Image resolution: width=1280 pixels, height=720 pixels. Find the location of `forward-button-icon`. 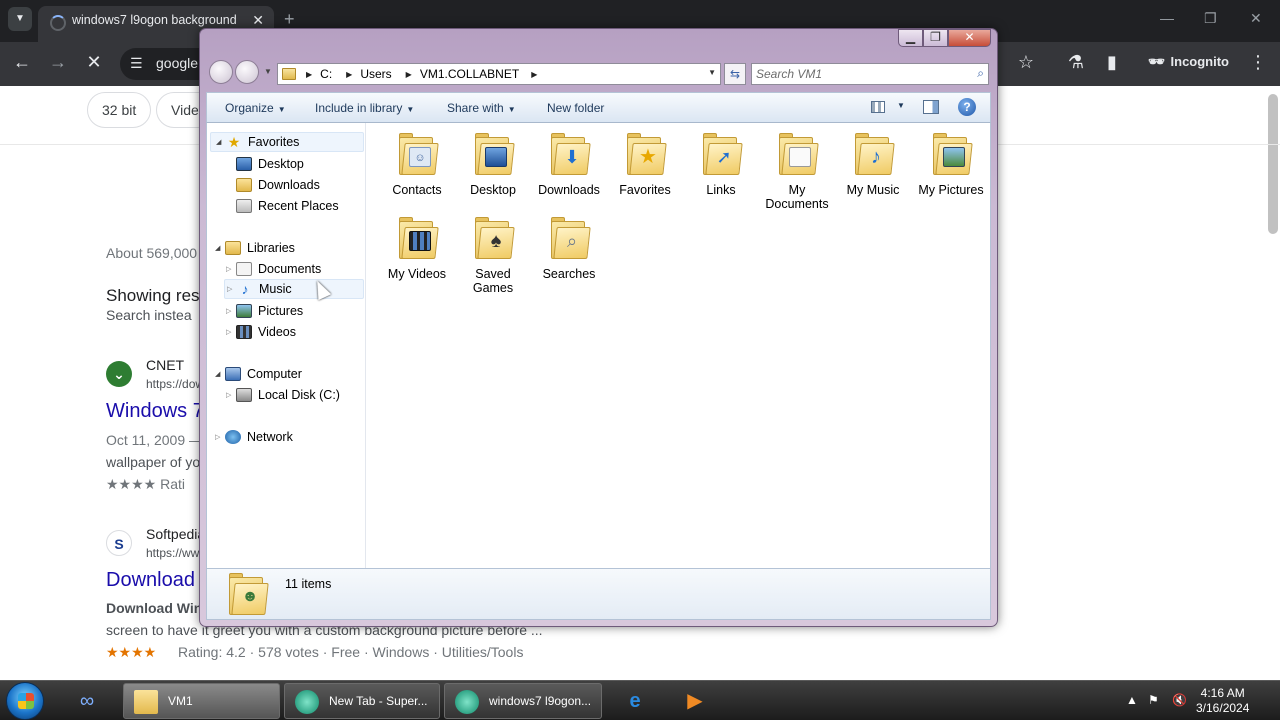

forward-button-icon is located at coordinates (247, 72).